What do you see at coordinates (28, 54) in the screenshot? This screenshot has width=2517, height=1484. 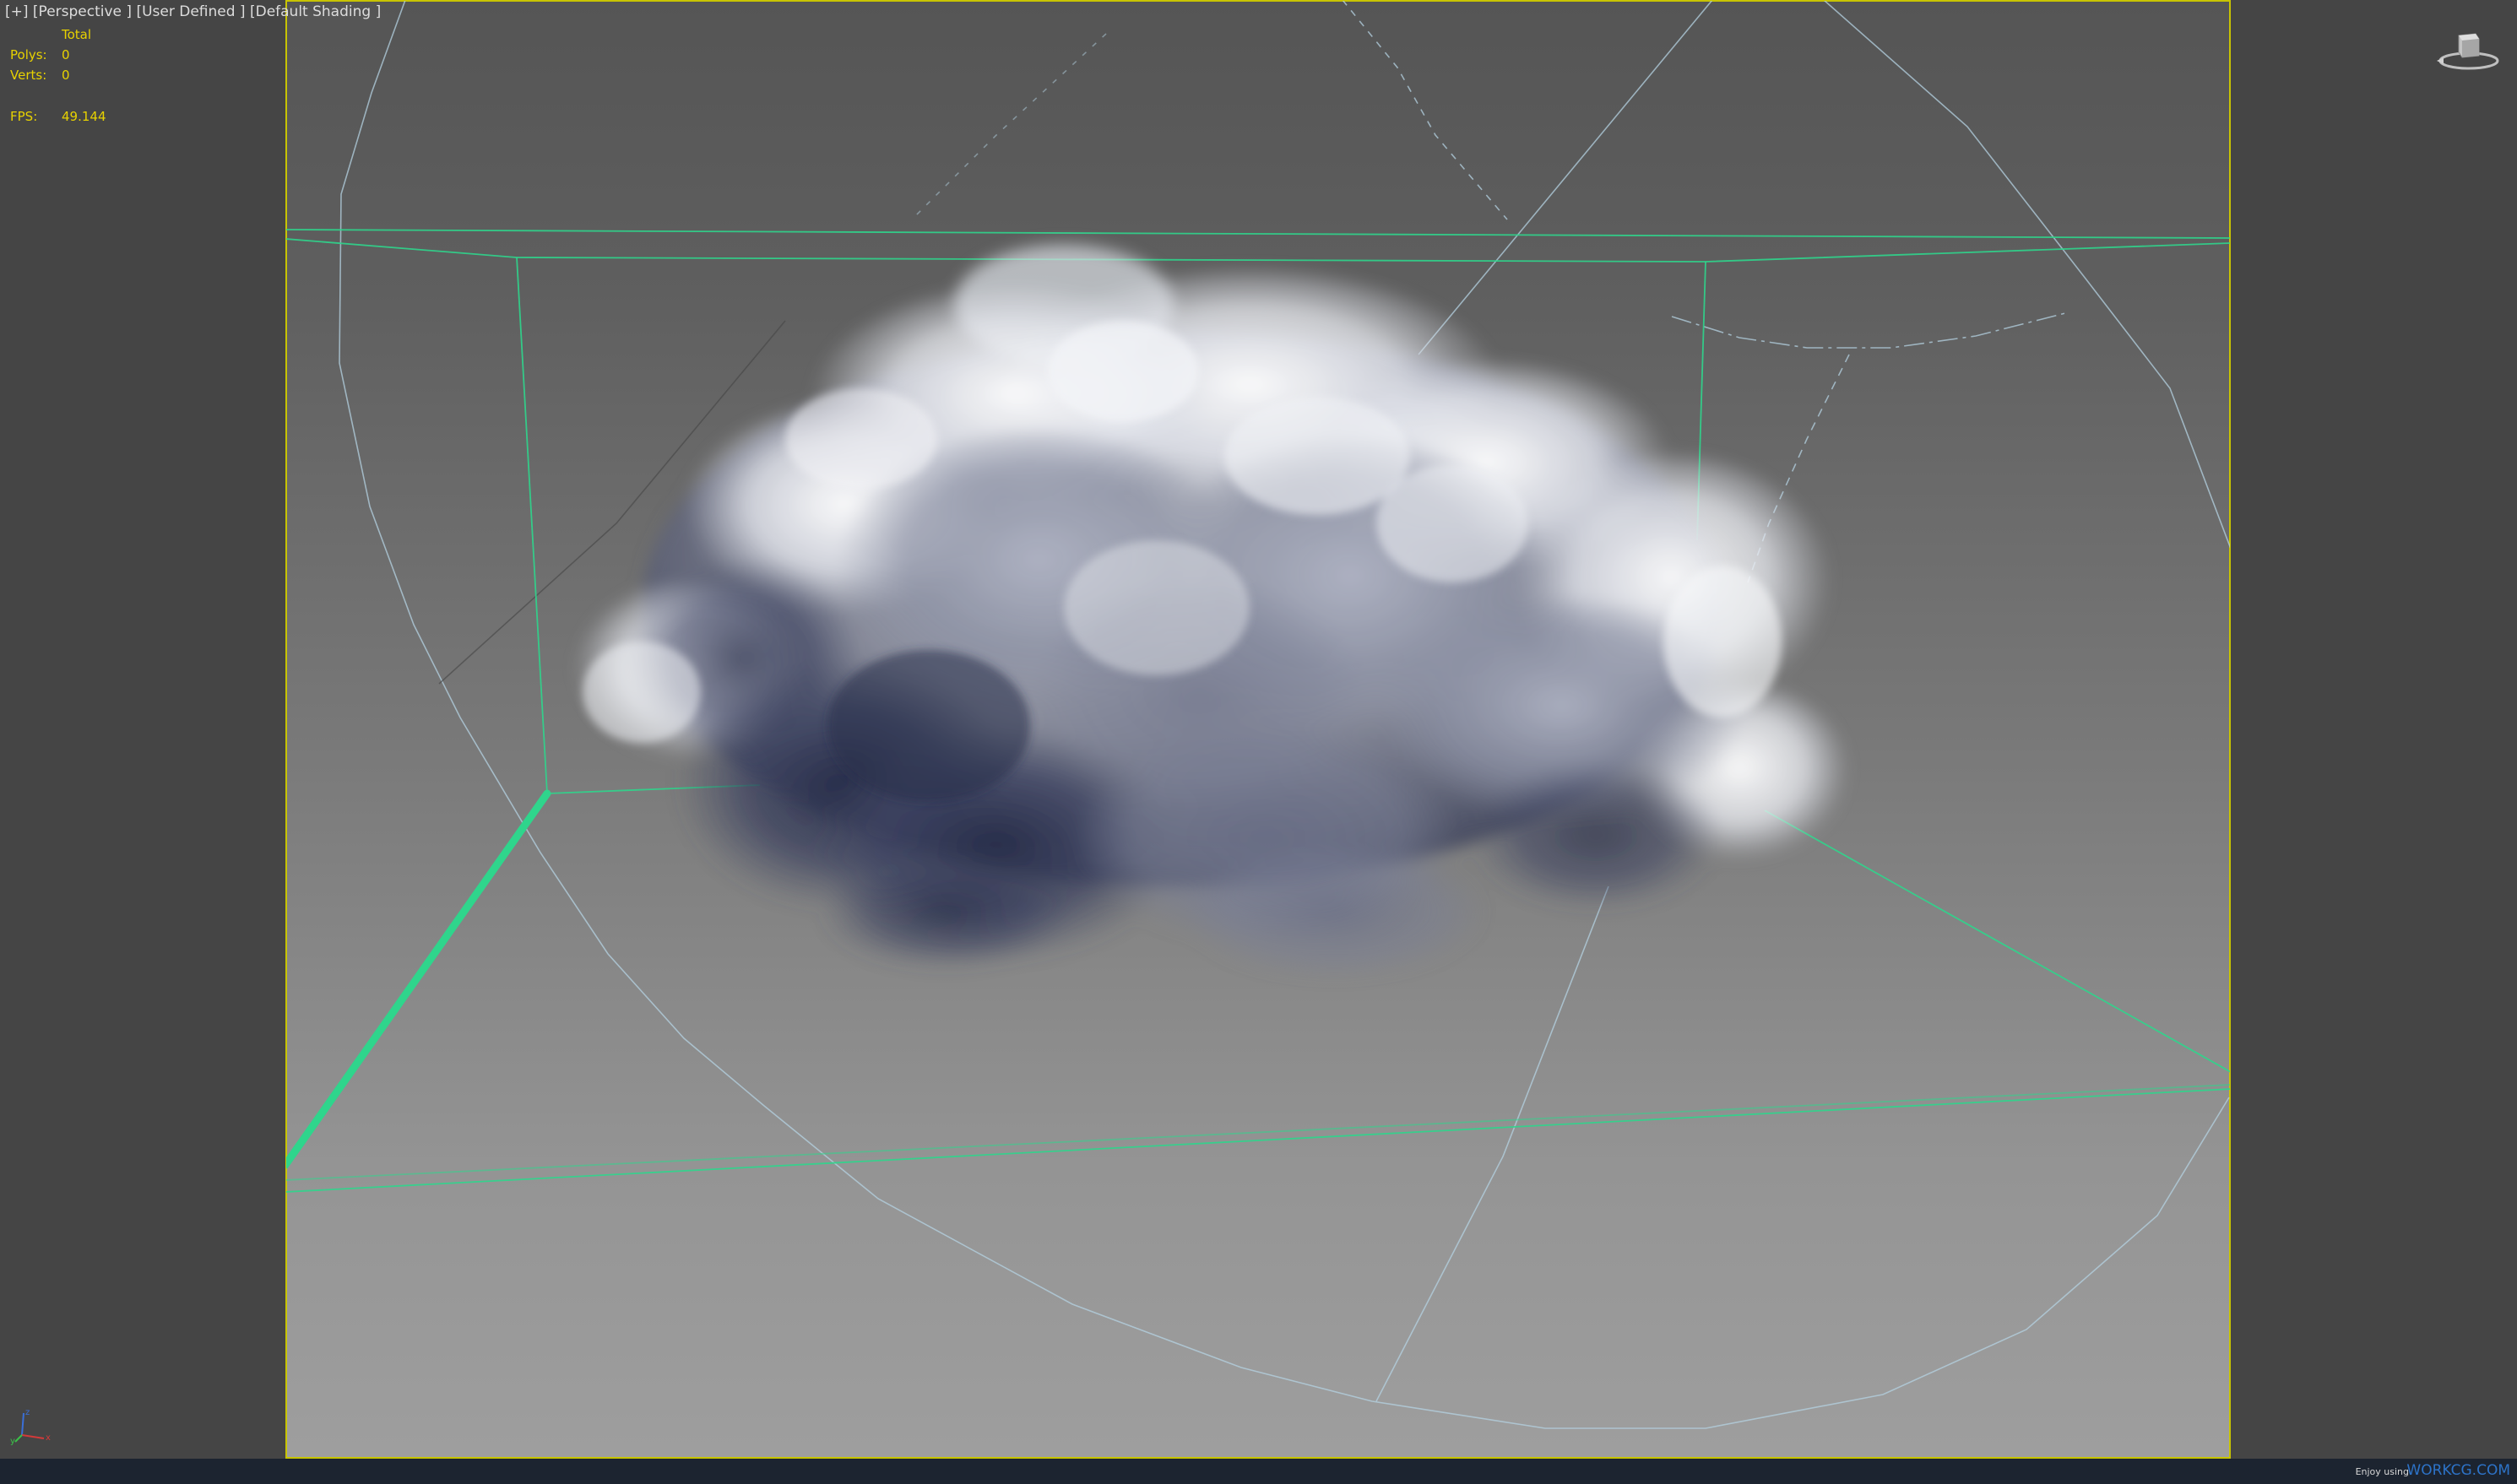 I see `stats-polys-label: Polys:` at bounding box center [28, 54].